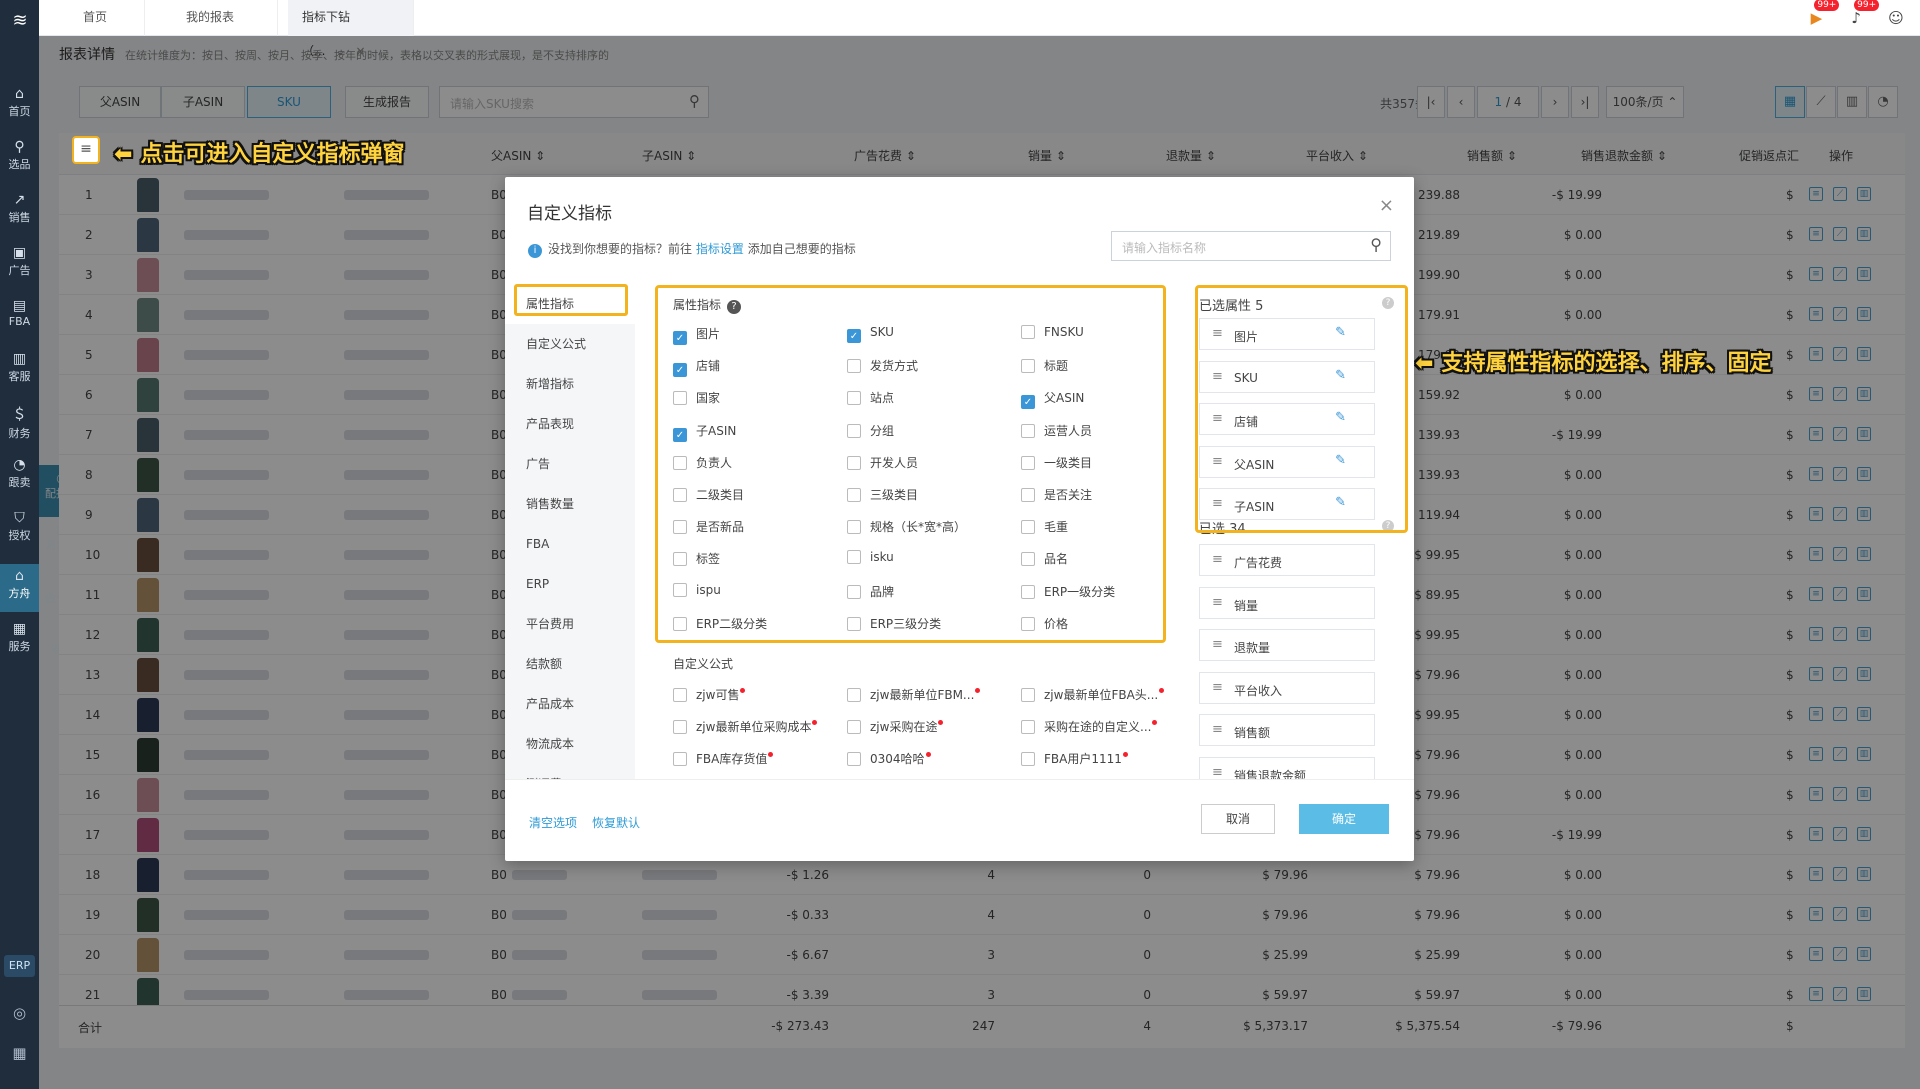 This screenshot has height=1089, width=1920. Describe the element at coordinates (19, 200) in the screenshot. I see `trend-icon: ↗` at that location.